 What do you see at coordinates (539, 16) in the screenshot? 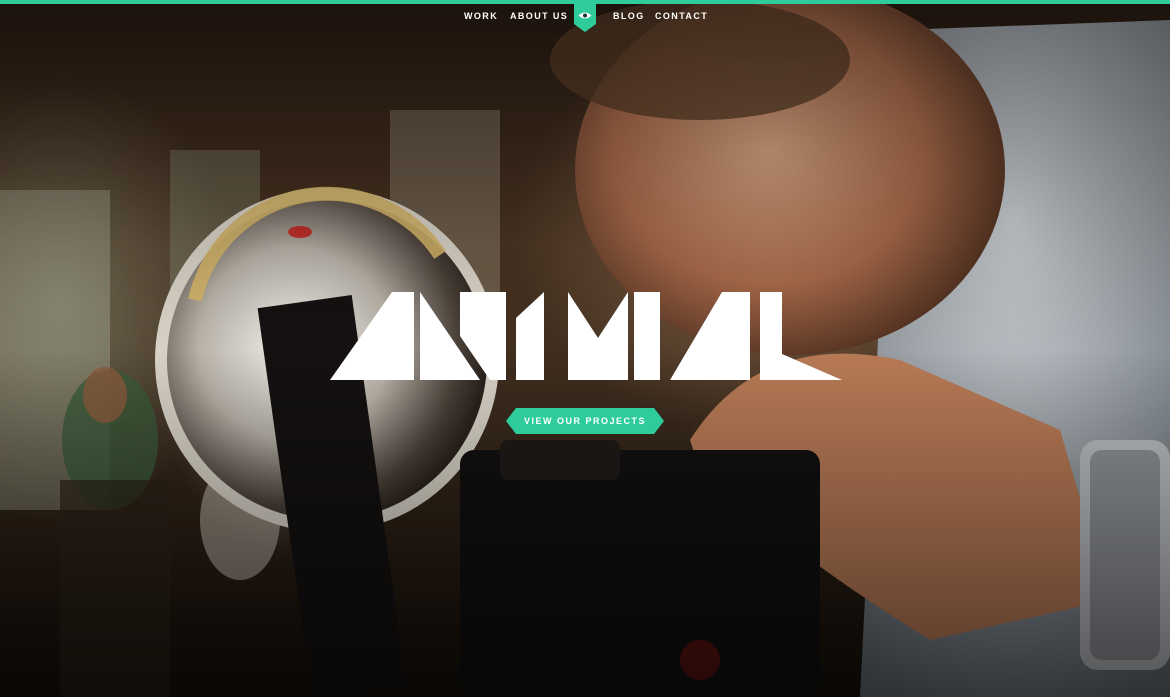
I see `nav-link-about-us: ABOUT US` at bounding box center [539, 16].